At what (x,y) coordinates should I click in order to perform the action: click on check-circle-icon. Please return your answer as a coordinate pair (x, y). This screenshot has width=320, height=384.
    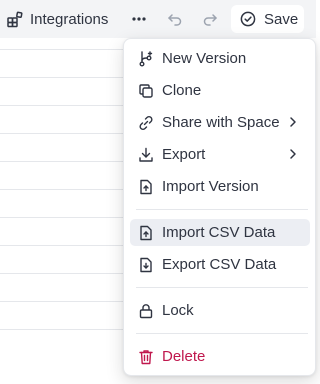
    Looking at the image, I should click on (248, 19).